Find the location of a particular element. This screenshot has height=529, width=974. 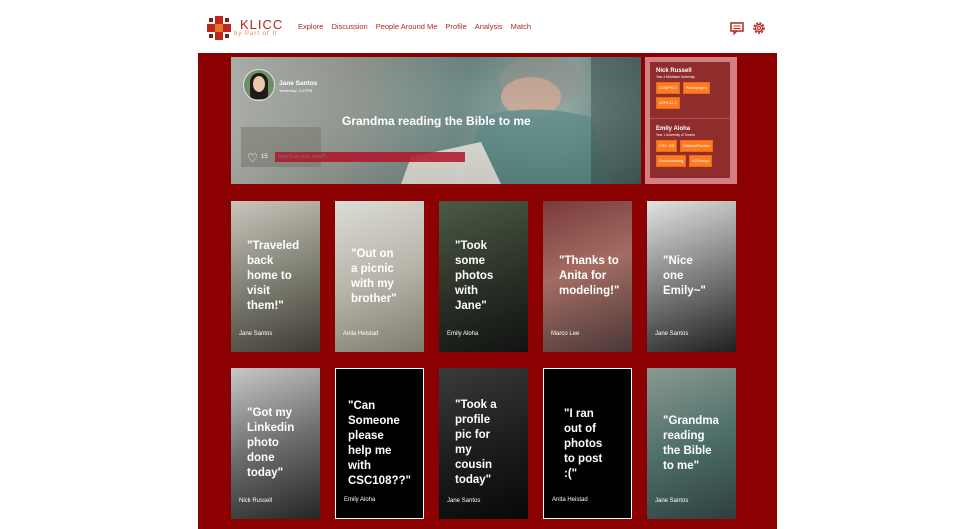

match-name: Emily Aloha is located at coordinates (692, 129).